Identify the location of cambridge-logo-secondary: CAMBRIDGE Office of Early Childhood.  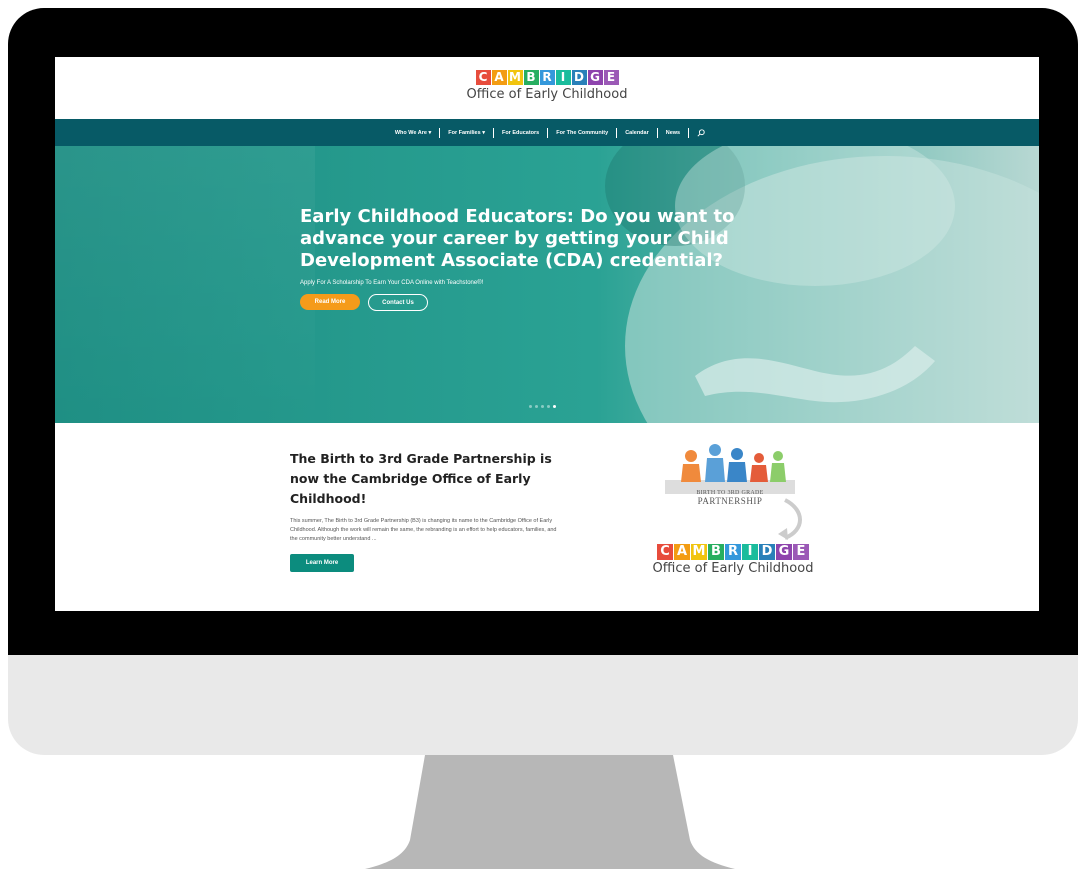
(733, 559).